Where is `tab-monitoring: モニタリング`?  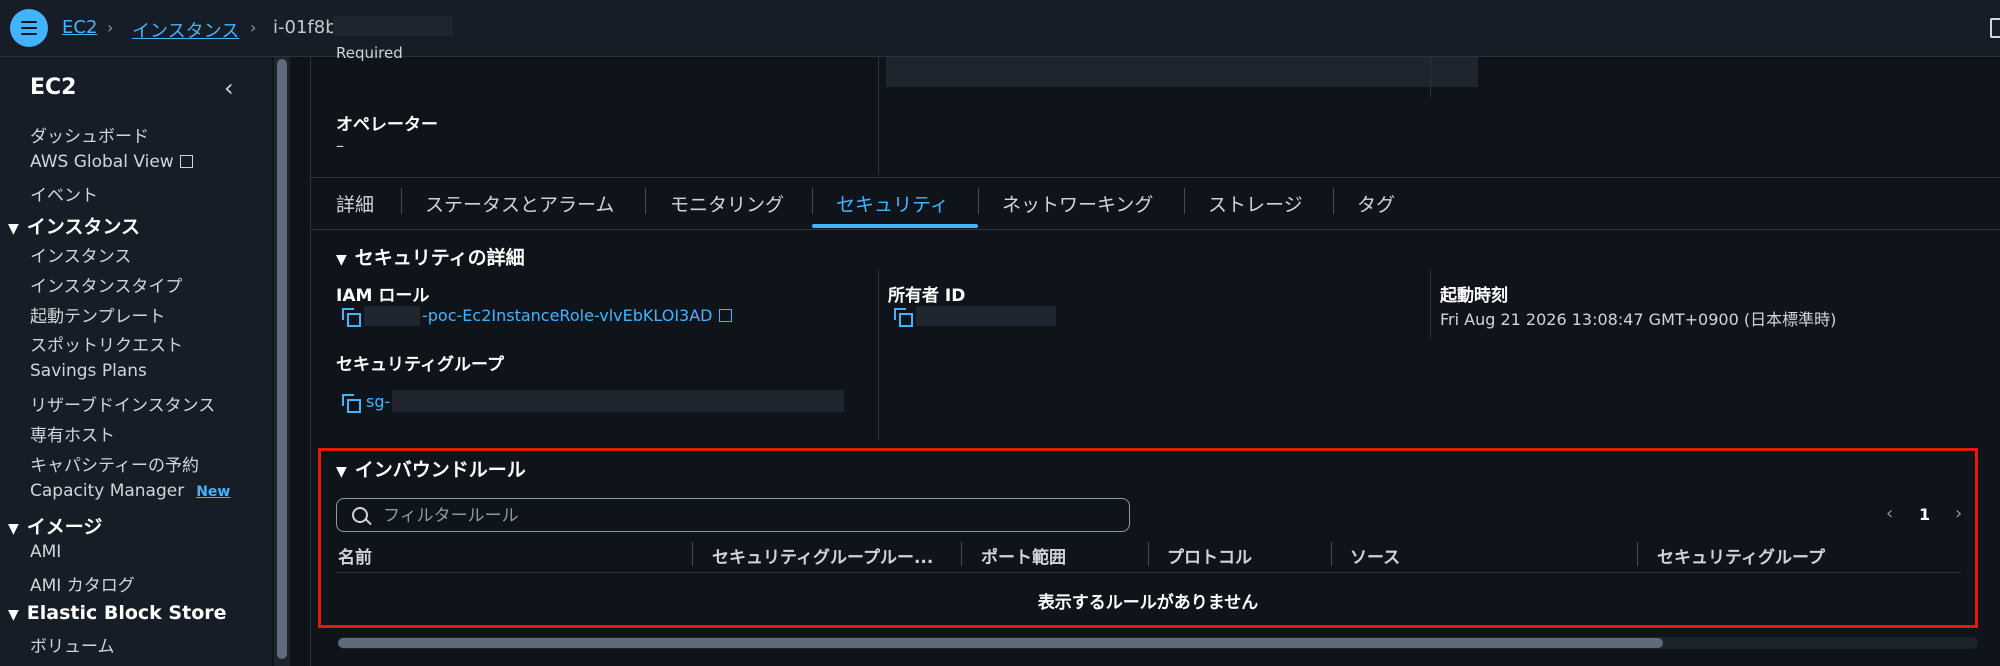
tab-monitoring: モニタリング is located at coordinates (727, 203).